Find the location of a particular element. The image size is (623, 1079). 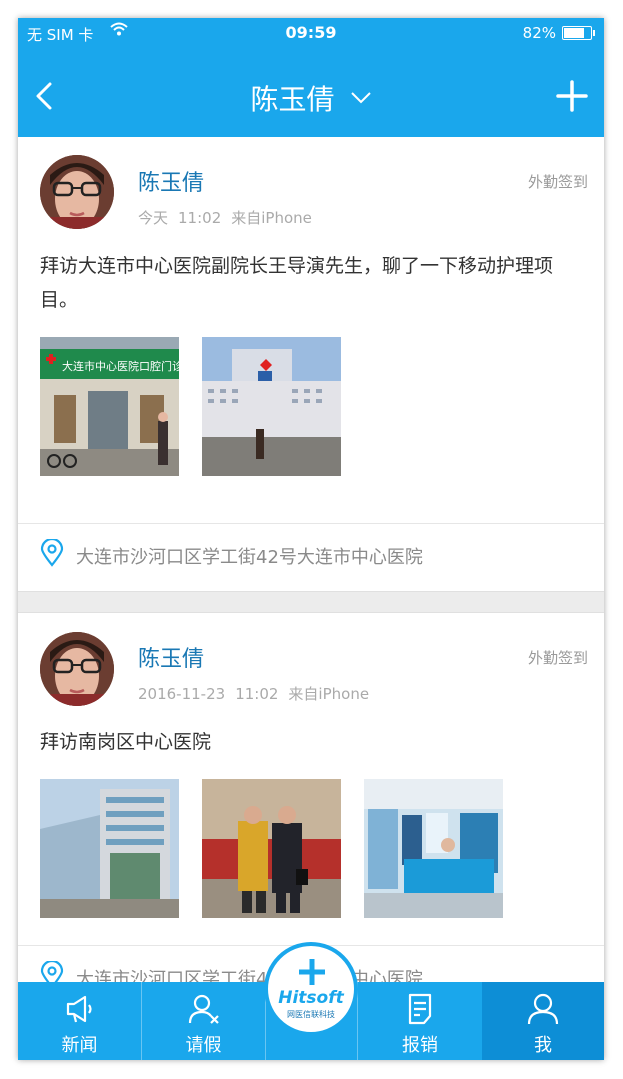

battery-fill is located at coordinates (574, 33).